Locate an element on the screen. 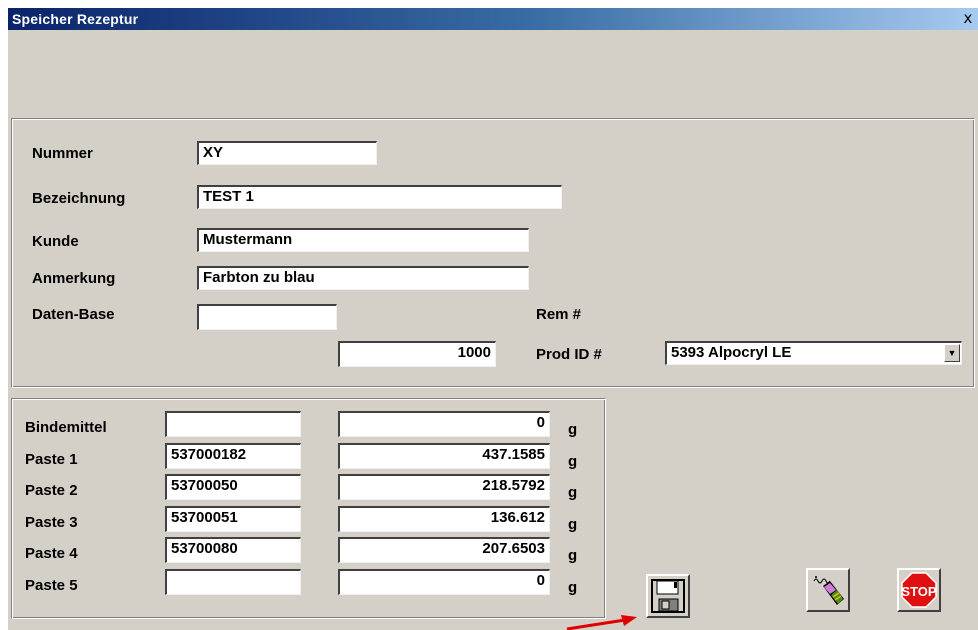 This screenshot has height=630, width=978. title-bar: Speicher Rezeptur x is located at coordinates (493, 19).